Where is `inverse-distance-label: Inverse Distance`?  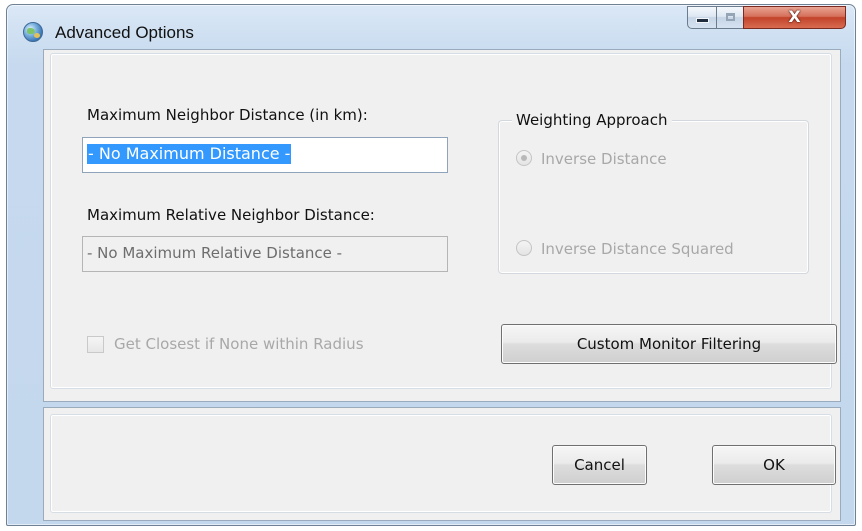 inverse-distance-label: Inverse Distance is located at coordinates (604, 159).